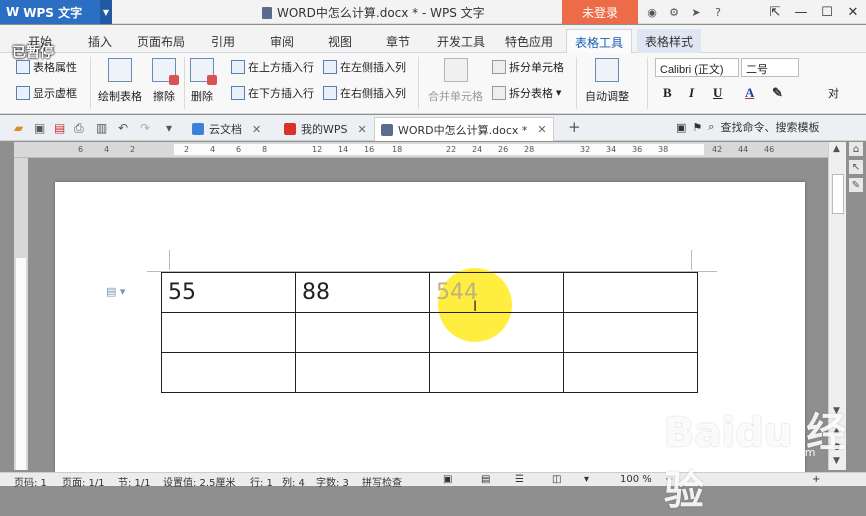  Describe the element at coordinates (340, 41) in the screenshot. I see `menu-view: 视图` at that location.